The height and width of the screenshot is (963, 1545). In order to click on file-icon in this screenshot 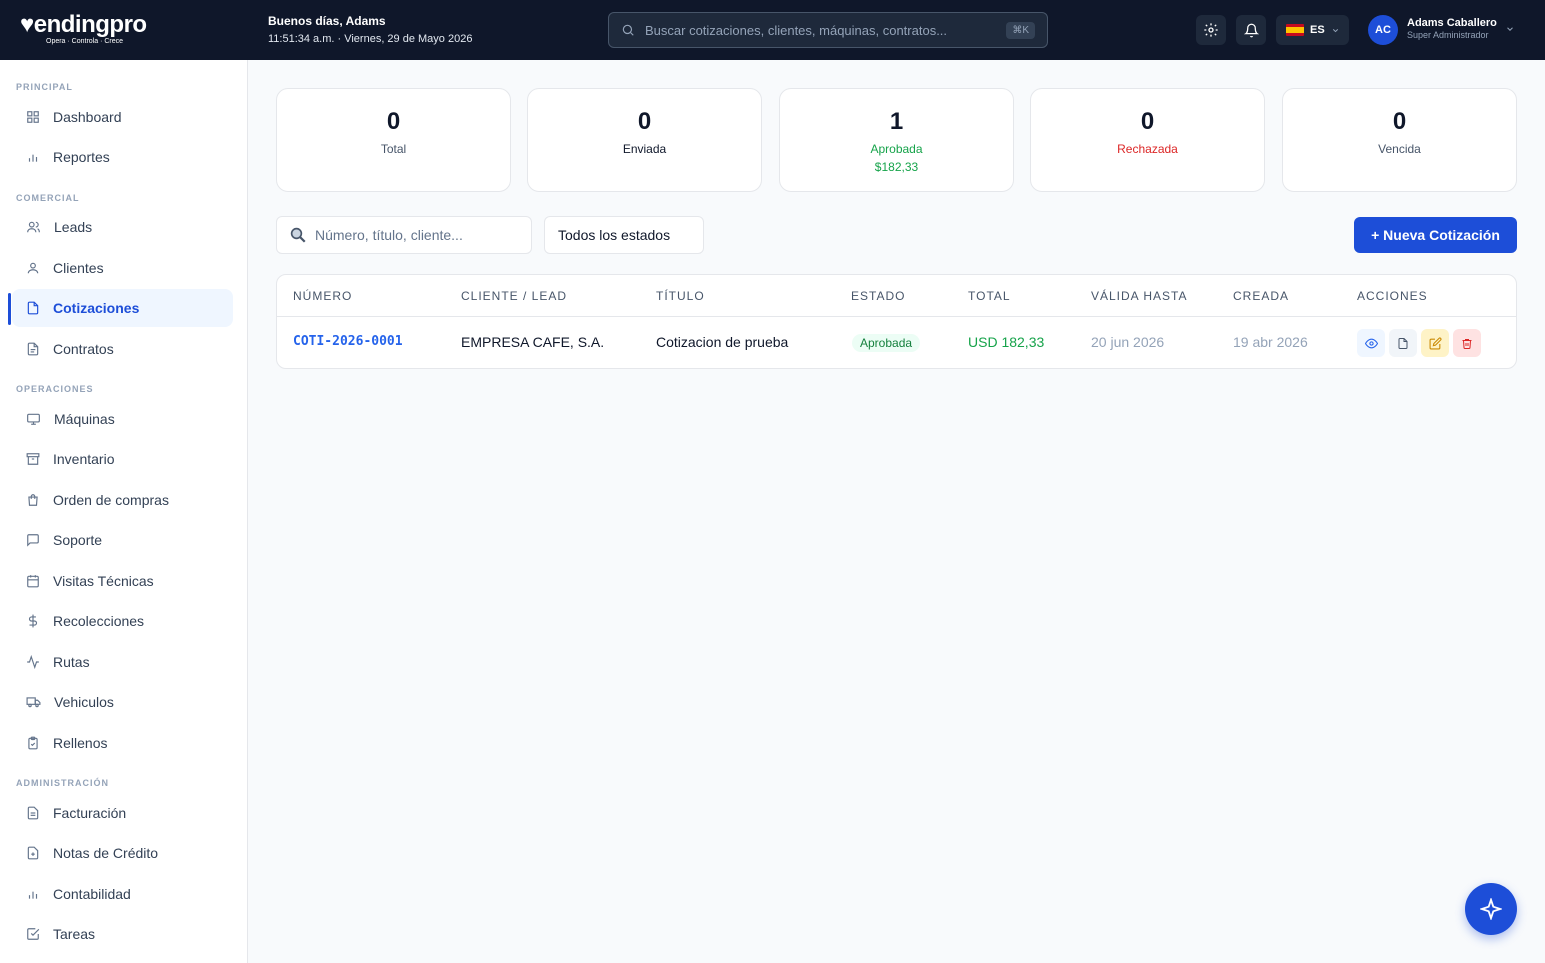, I will do `click(33, 308)`.